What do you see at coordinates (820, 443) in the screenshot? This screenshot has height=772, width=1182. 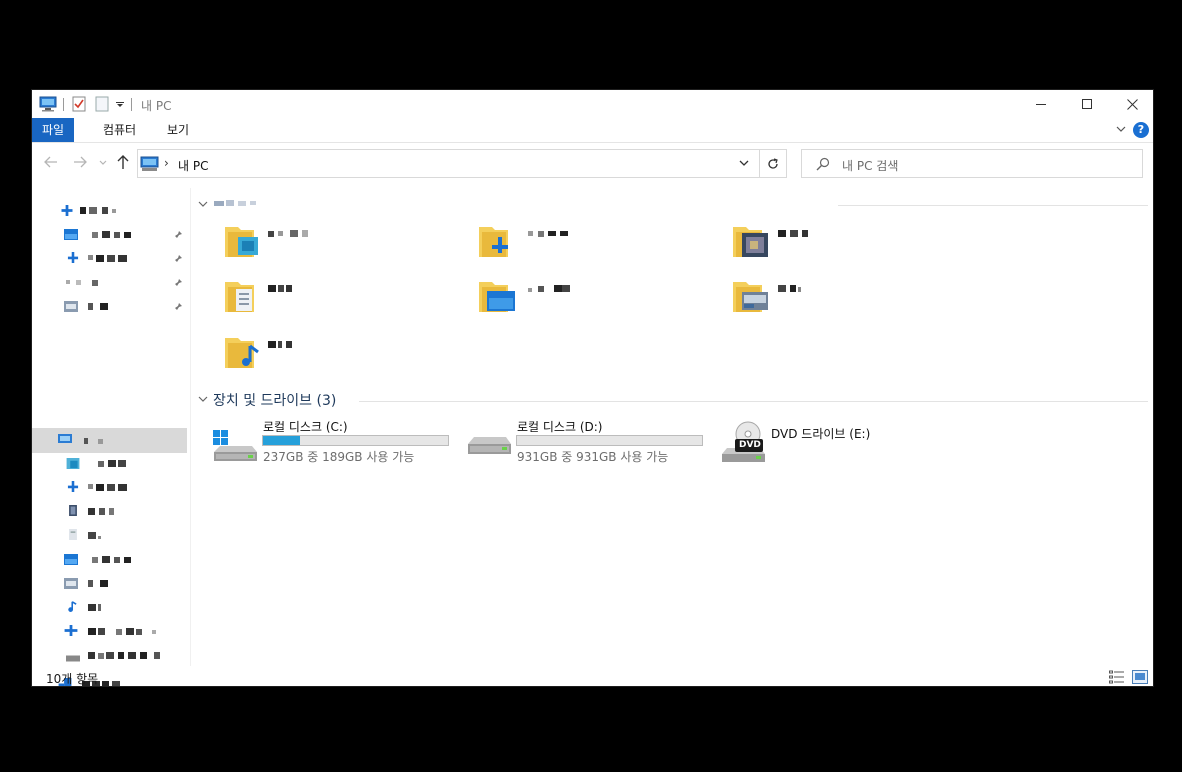 I see `drive-e-dvd: DVD DVD 드라이브 (E:)` at bounding box center [820, 443].